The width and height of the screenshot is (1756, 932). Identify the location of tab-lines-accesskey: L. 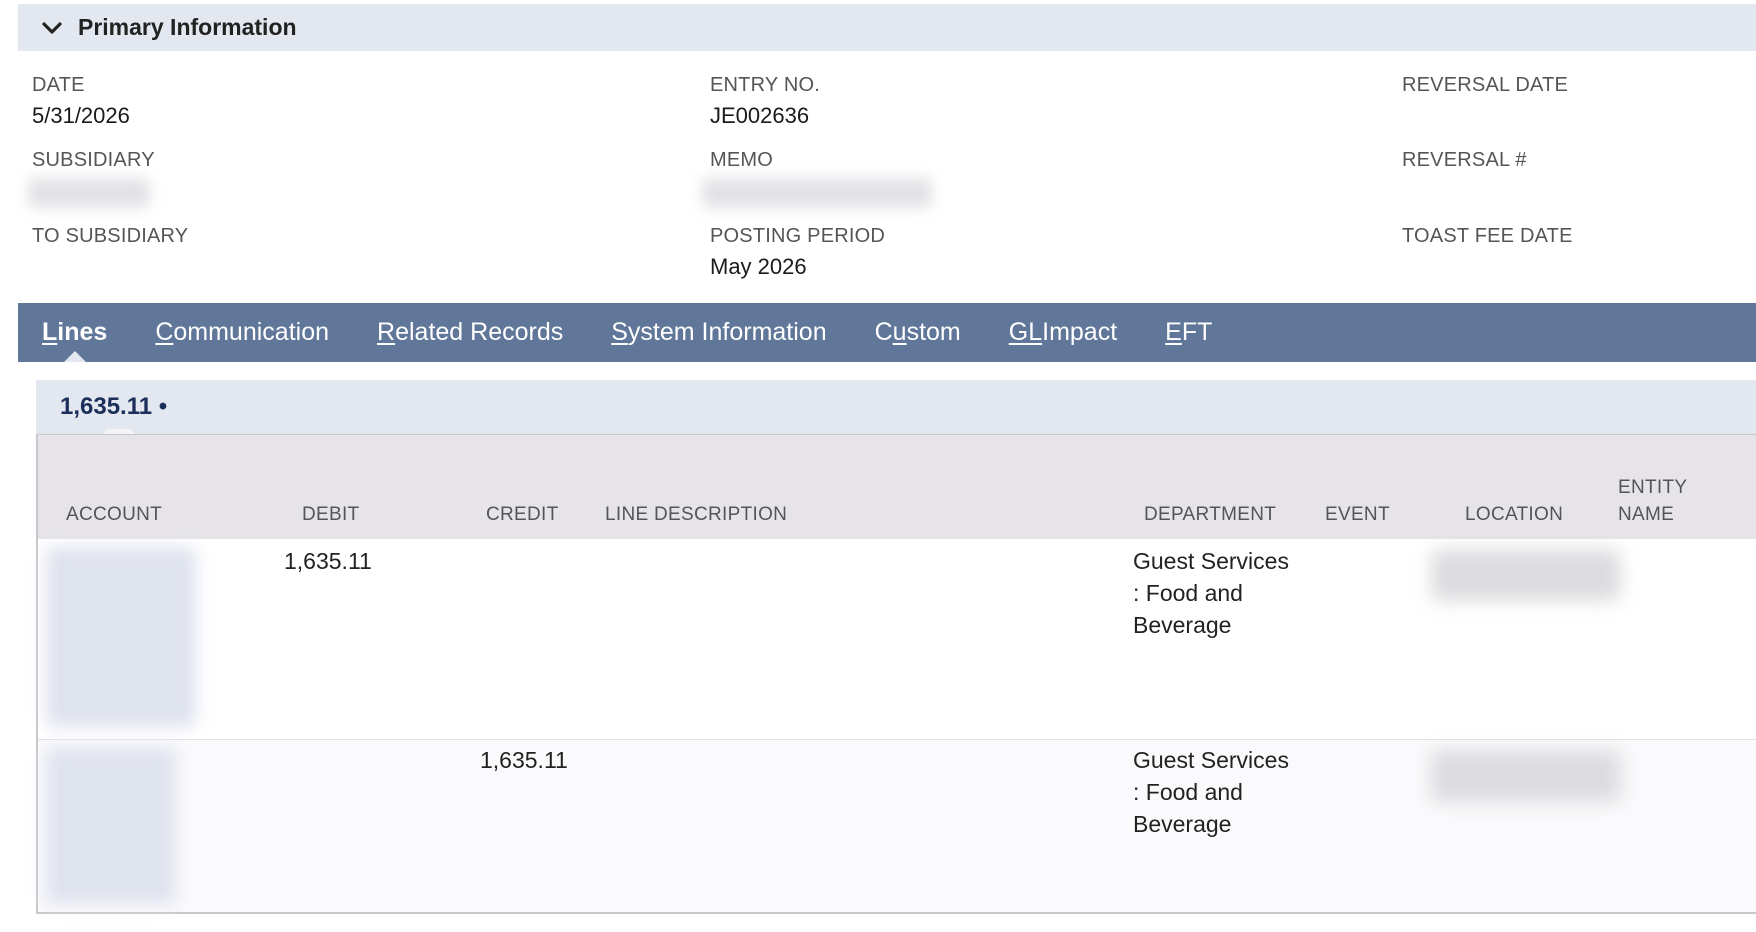
(50, 332).